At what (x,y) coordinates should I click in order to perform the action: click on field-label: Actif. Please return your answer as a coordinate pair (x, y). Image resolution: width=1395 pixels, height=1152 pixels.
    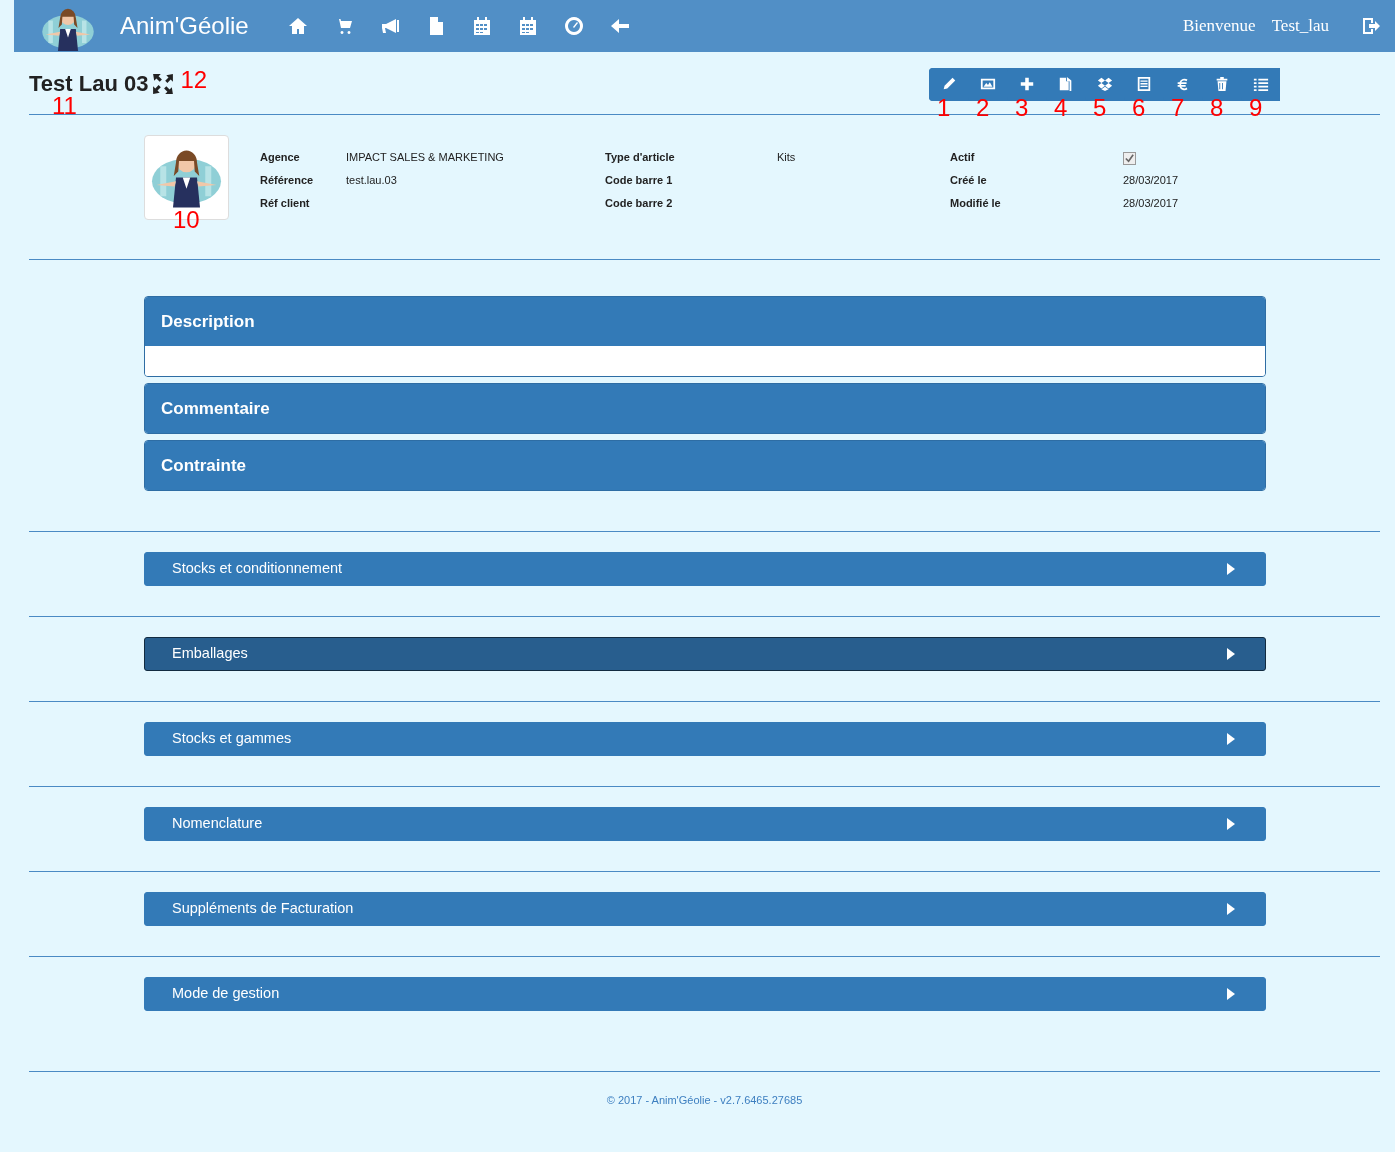
    Looking at the image, I should click on (962, 157).